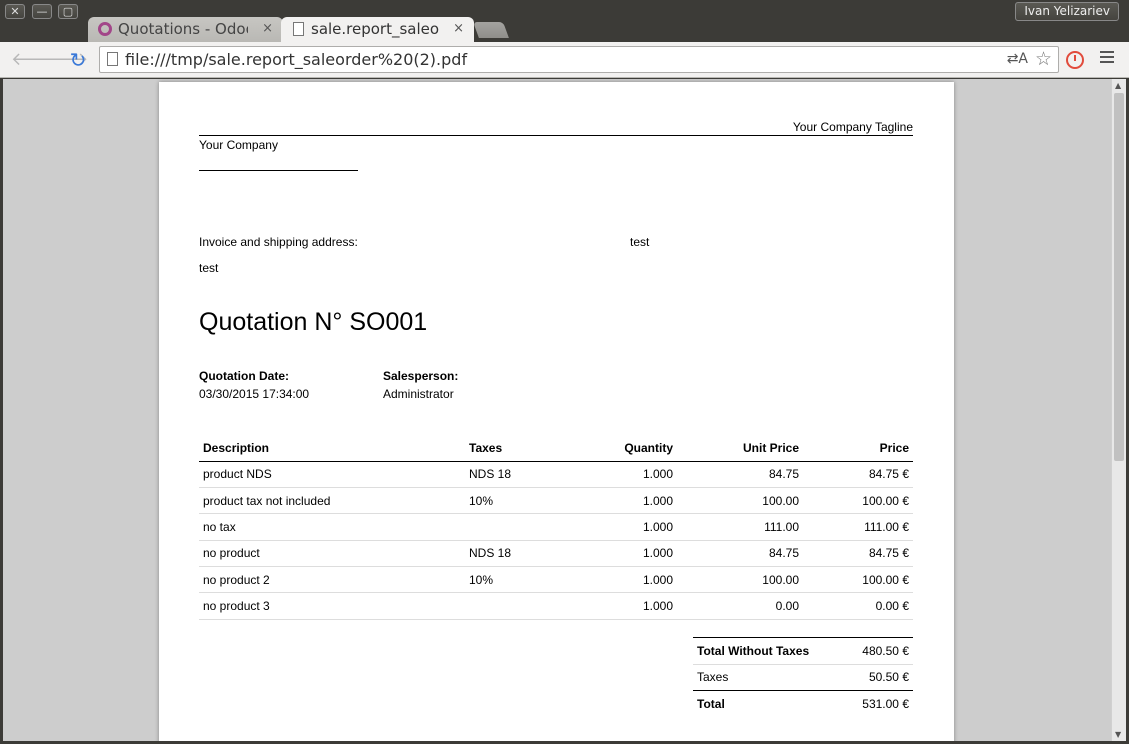 The image size is (1129, 744). I want to click on quotation-date-value: 03/30/2015 17:34:00, so click(254, 394).